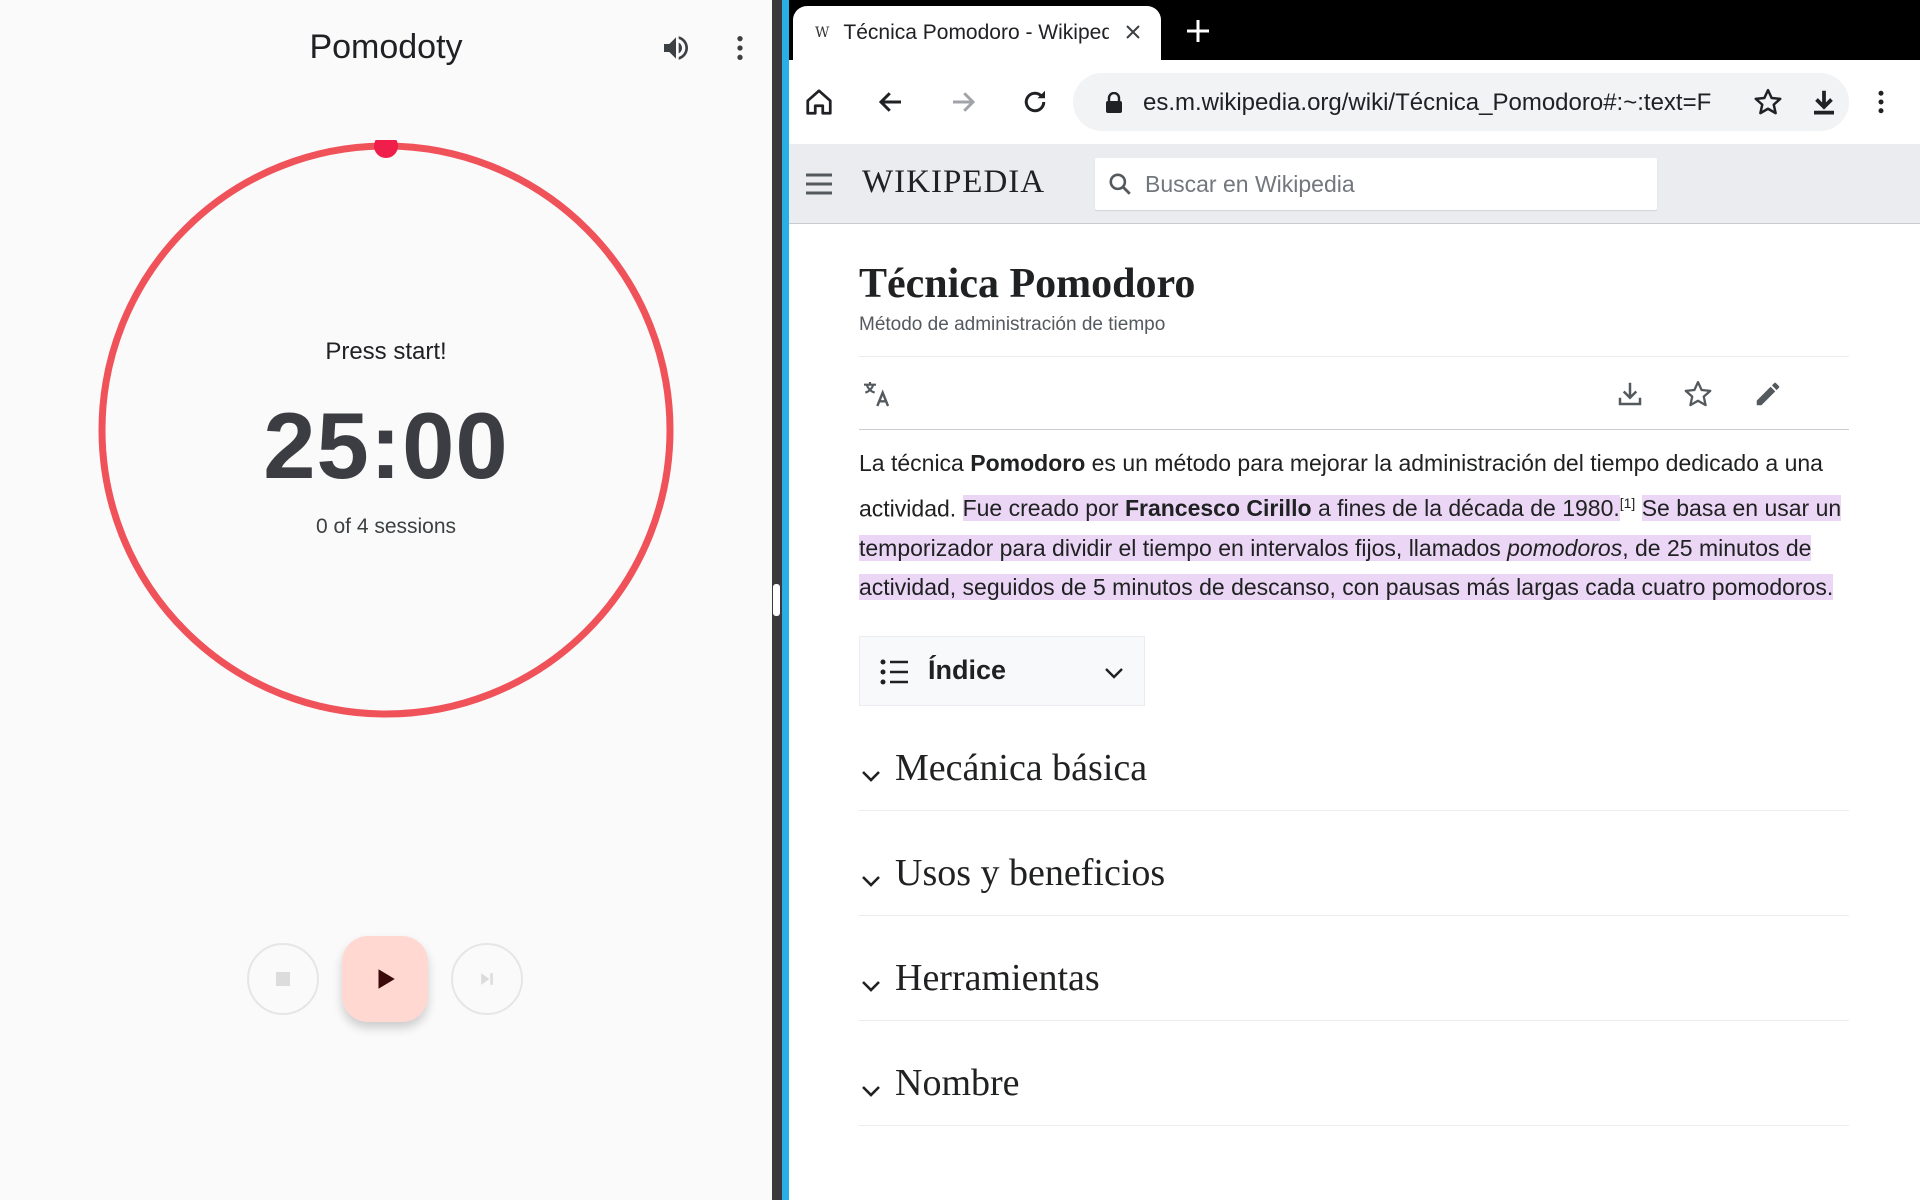 Image resolution: width=1920 pixels, height=1200 pixels. Describe the element at coordinates (1035, 102) in the screenshot. I see `reload-icon` at that location.